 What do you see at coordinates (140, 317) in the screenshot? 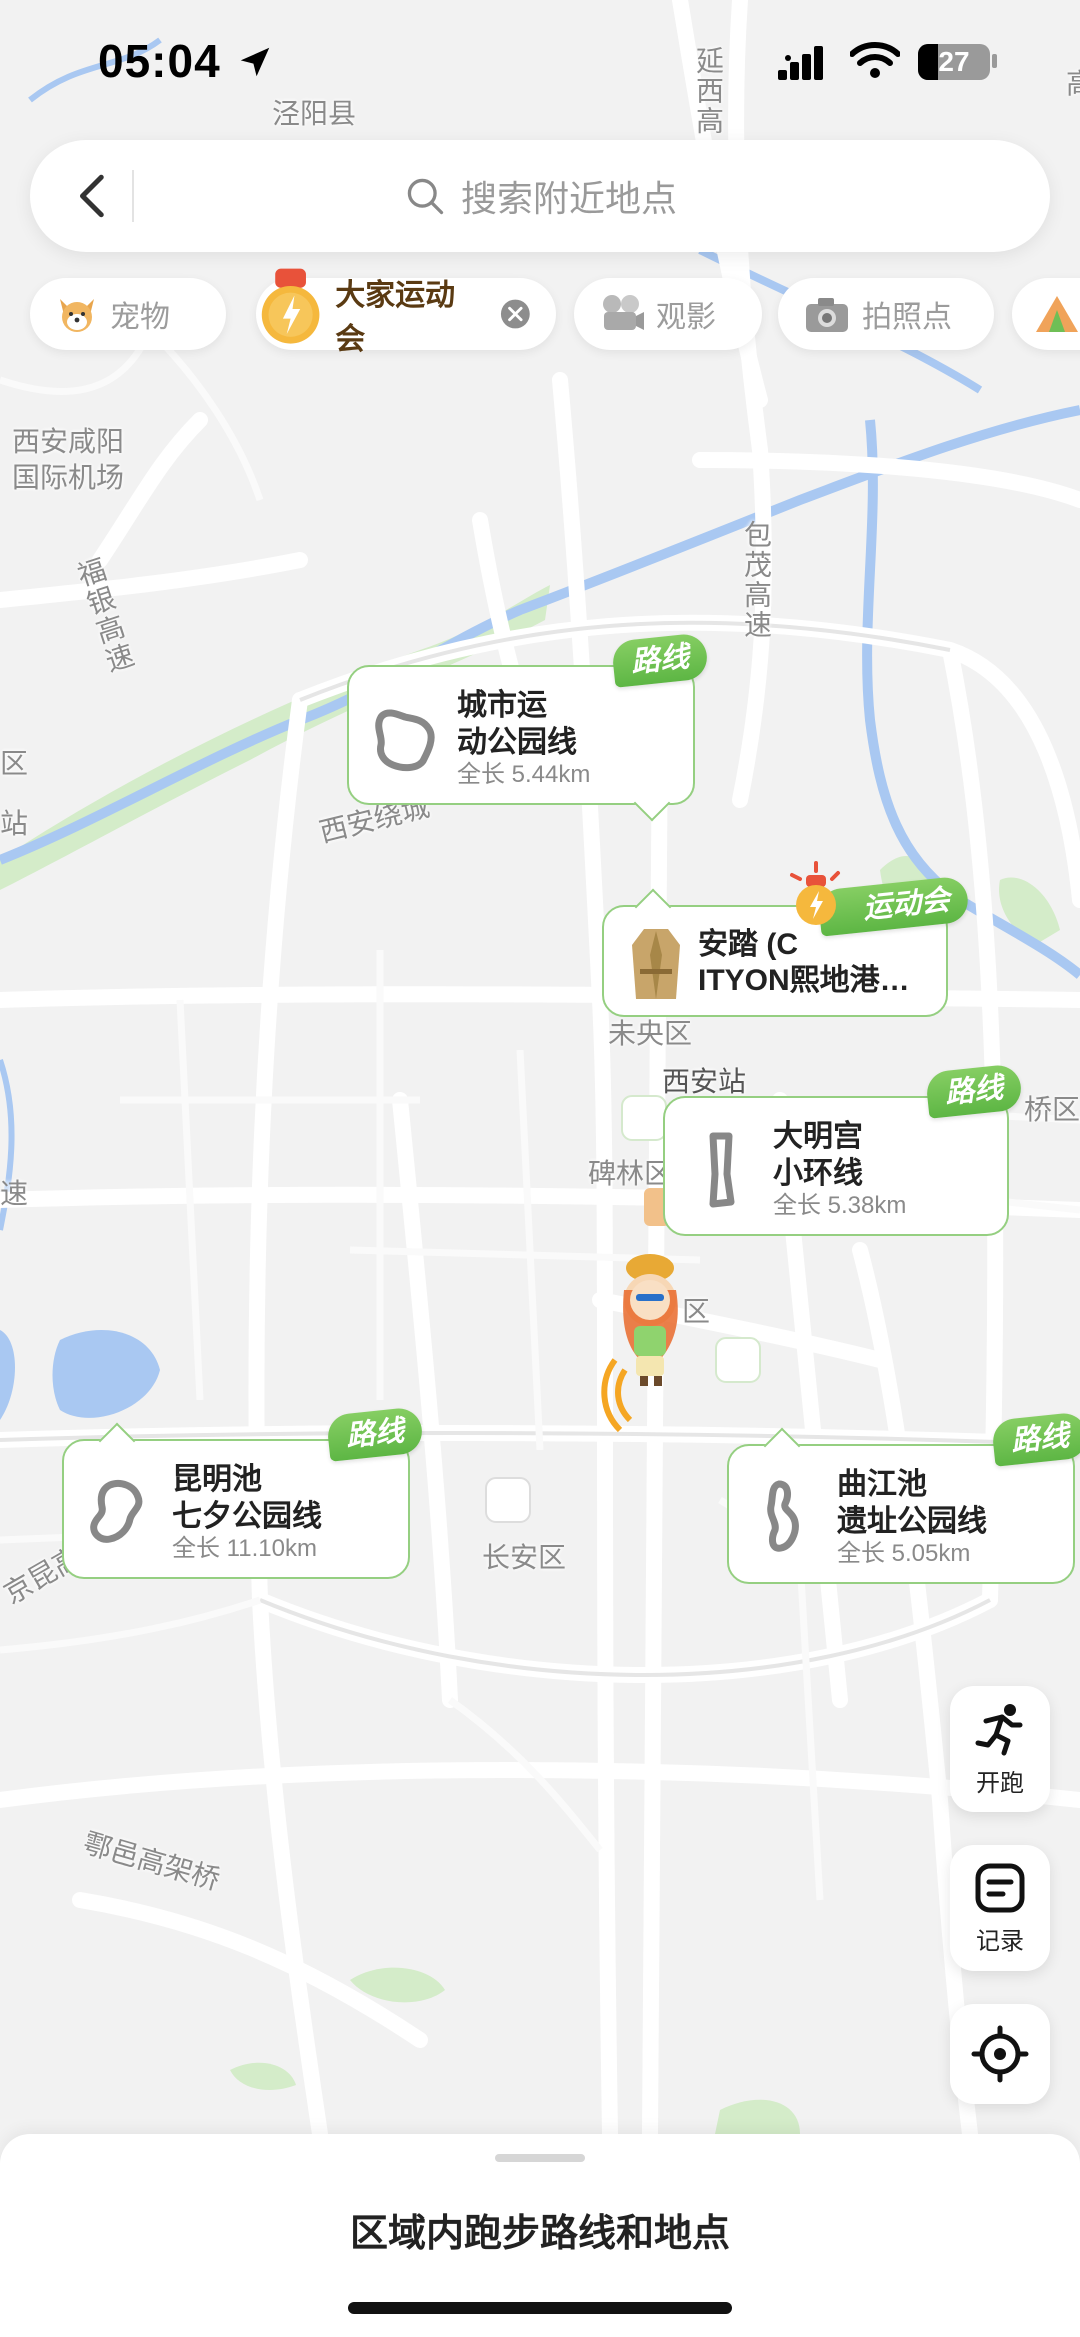
I see `filter-chip-label: 宠物` at bounding box center [140, 317].